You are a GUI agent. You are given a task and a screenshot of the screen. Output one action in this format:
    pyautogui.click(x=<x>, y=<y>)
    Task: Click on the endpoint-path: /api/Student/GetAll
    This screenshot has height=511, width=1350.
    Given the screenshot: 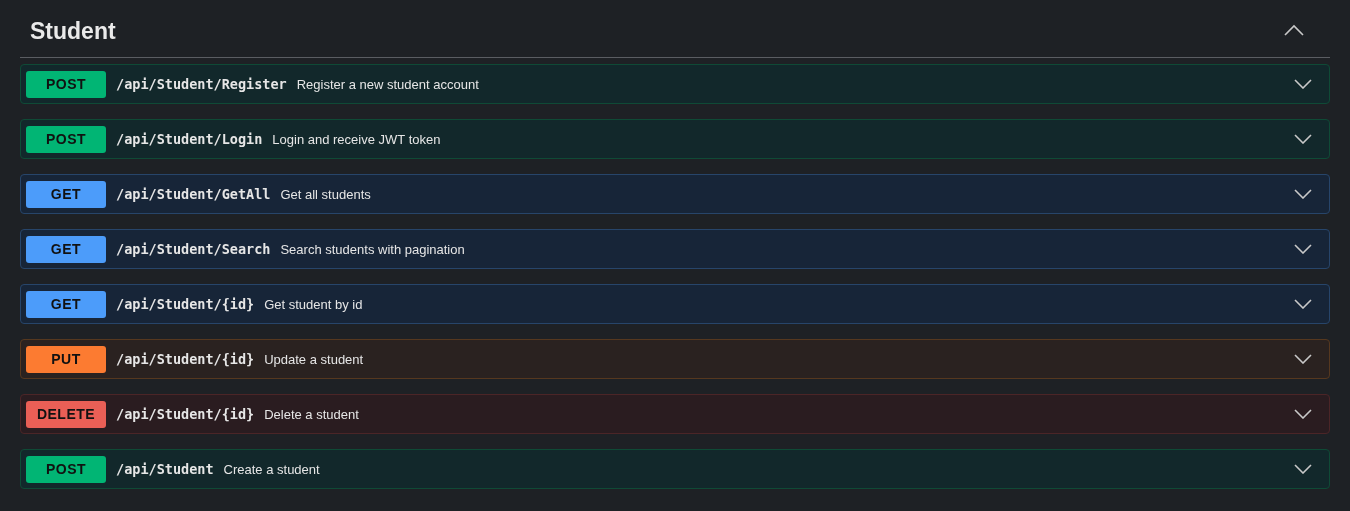 What is the action you would take?
    pyautogui.click(x=193, y=194)
    